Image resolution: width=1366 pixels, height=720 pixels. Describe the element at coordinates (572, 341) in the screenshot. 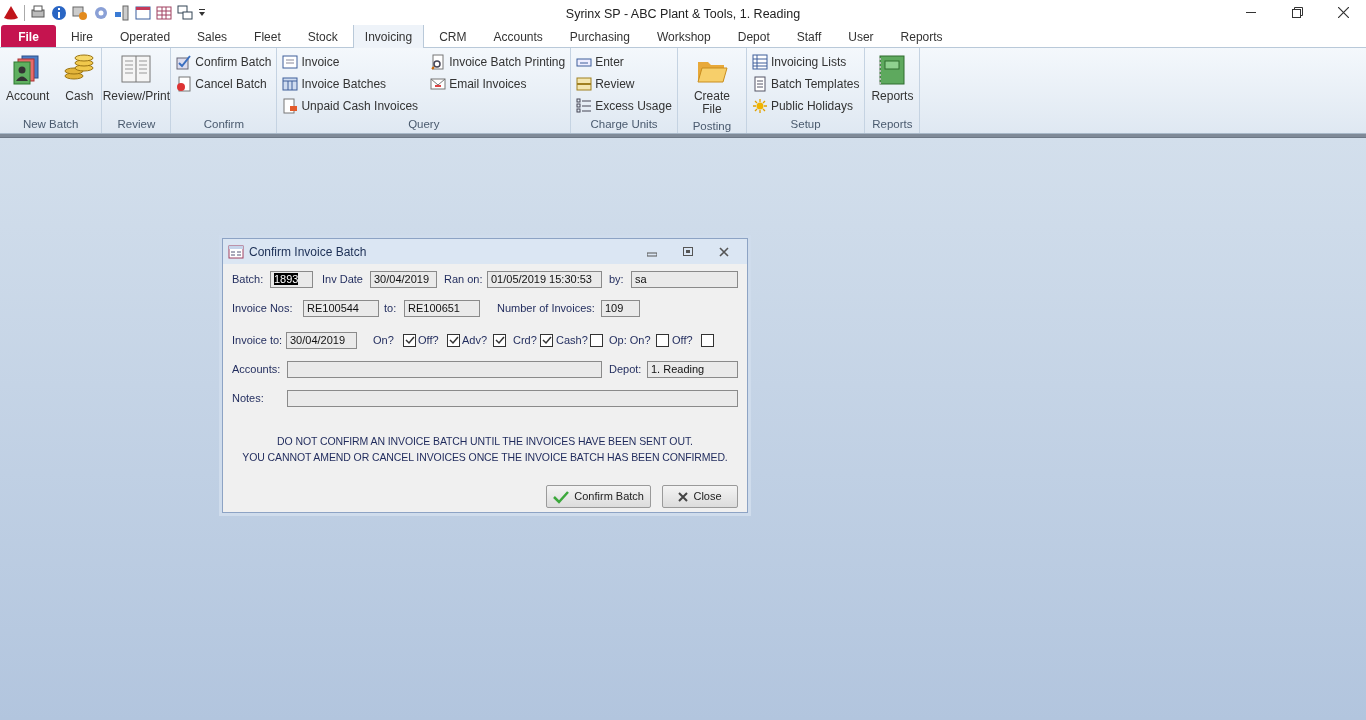

I see `field-label: Cash?` at that location.